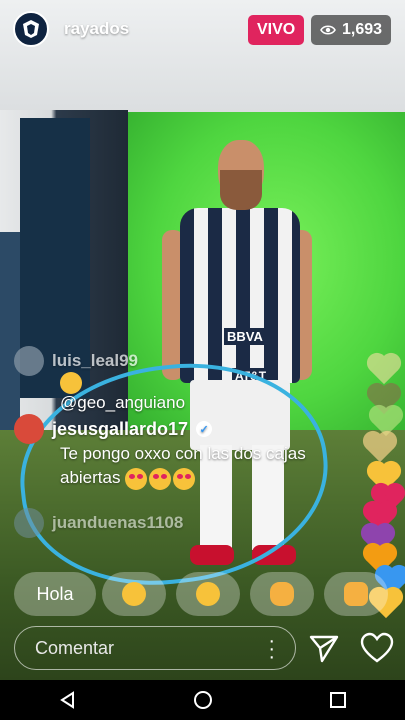  I want to click on send-icon, so click(324, 648).